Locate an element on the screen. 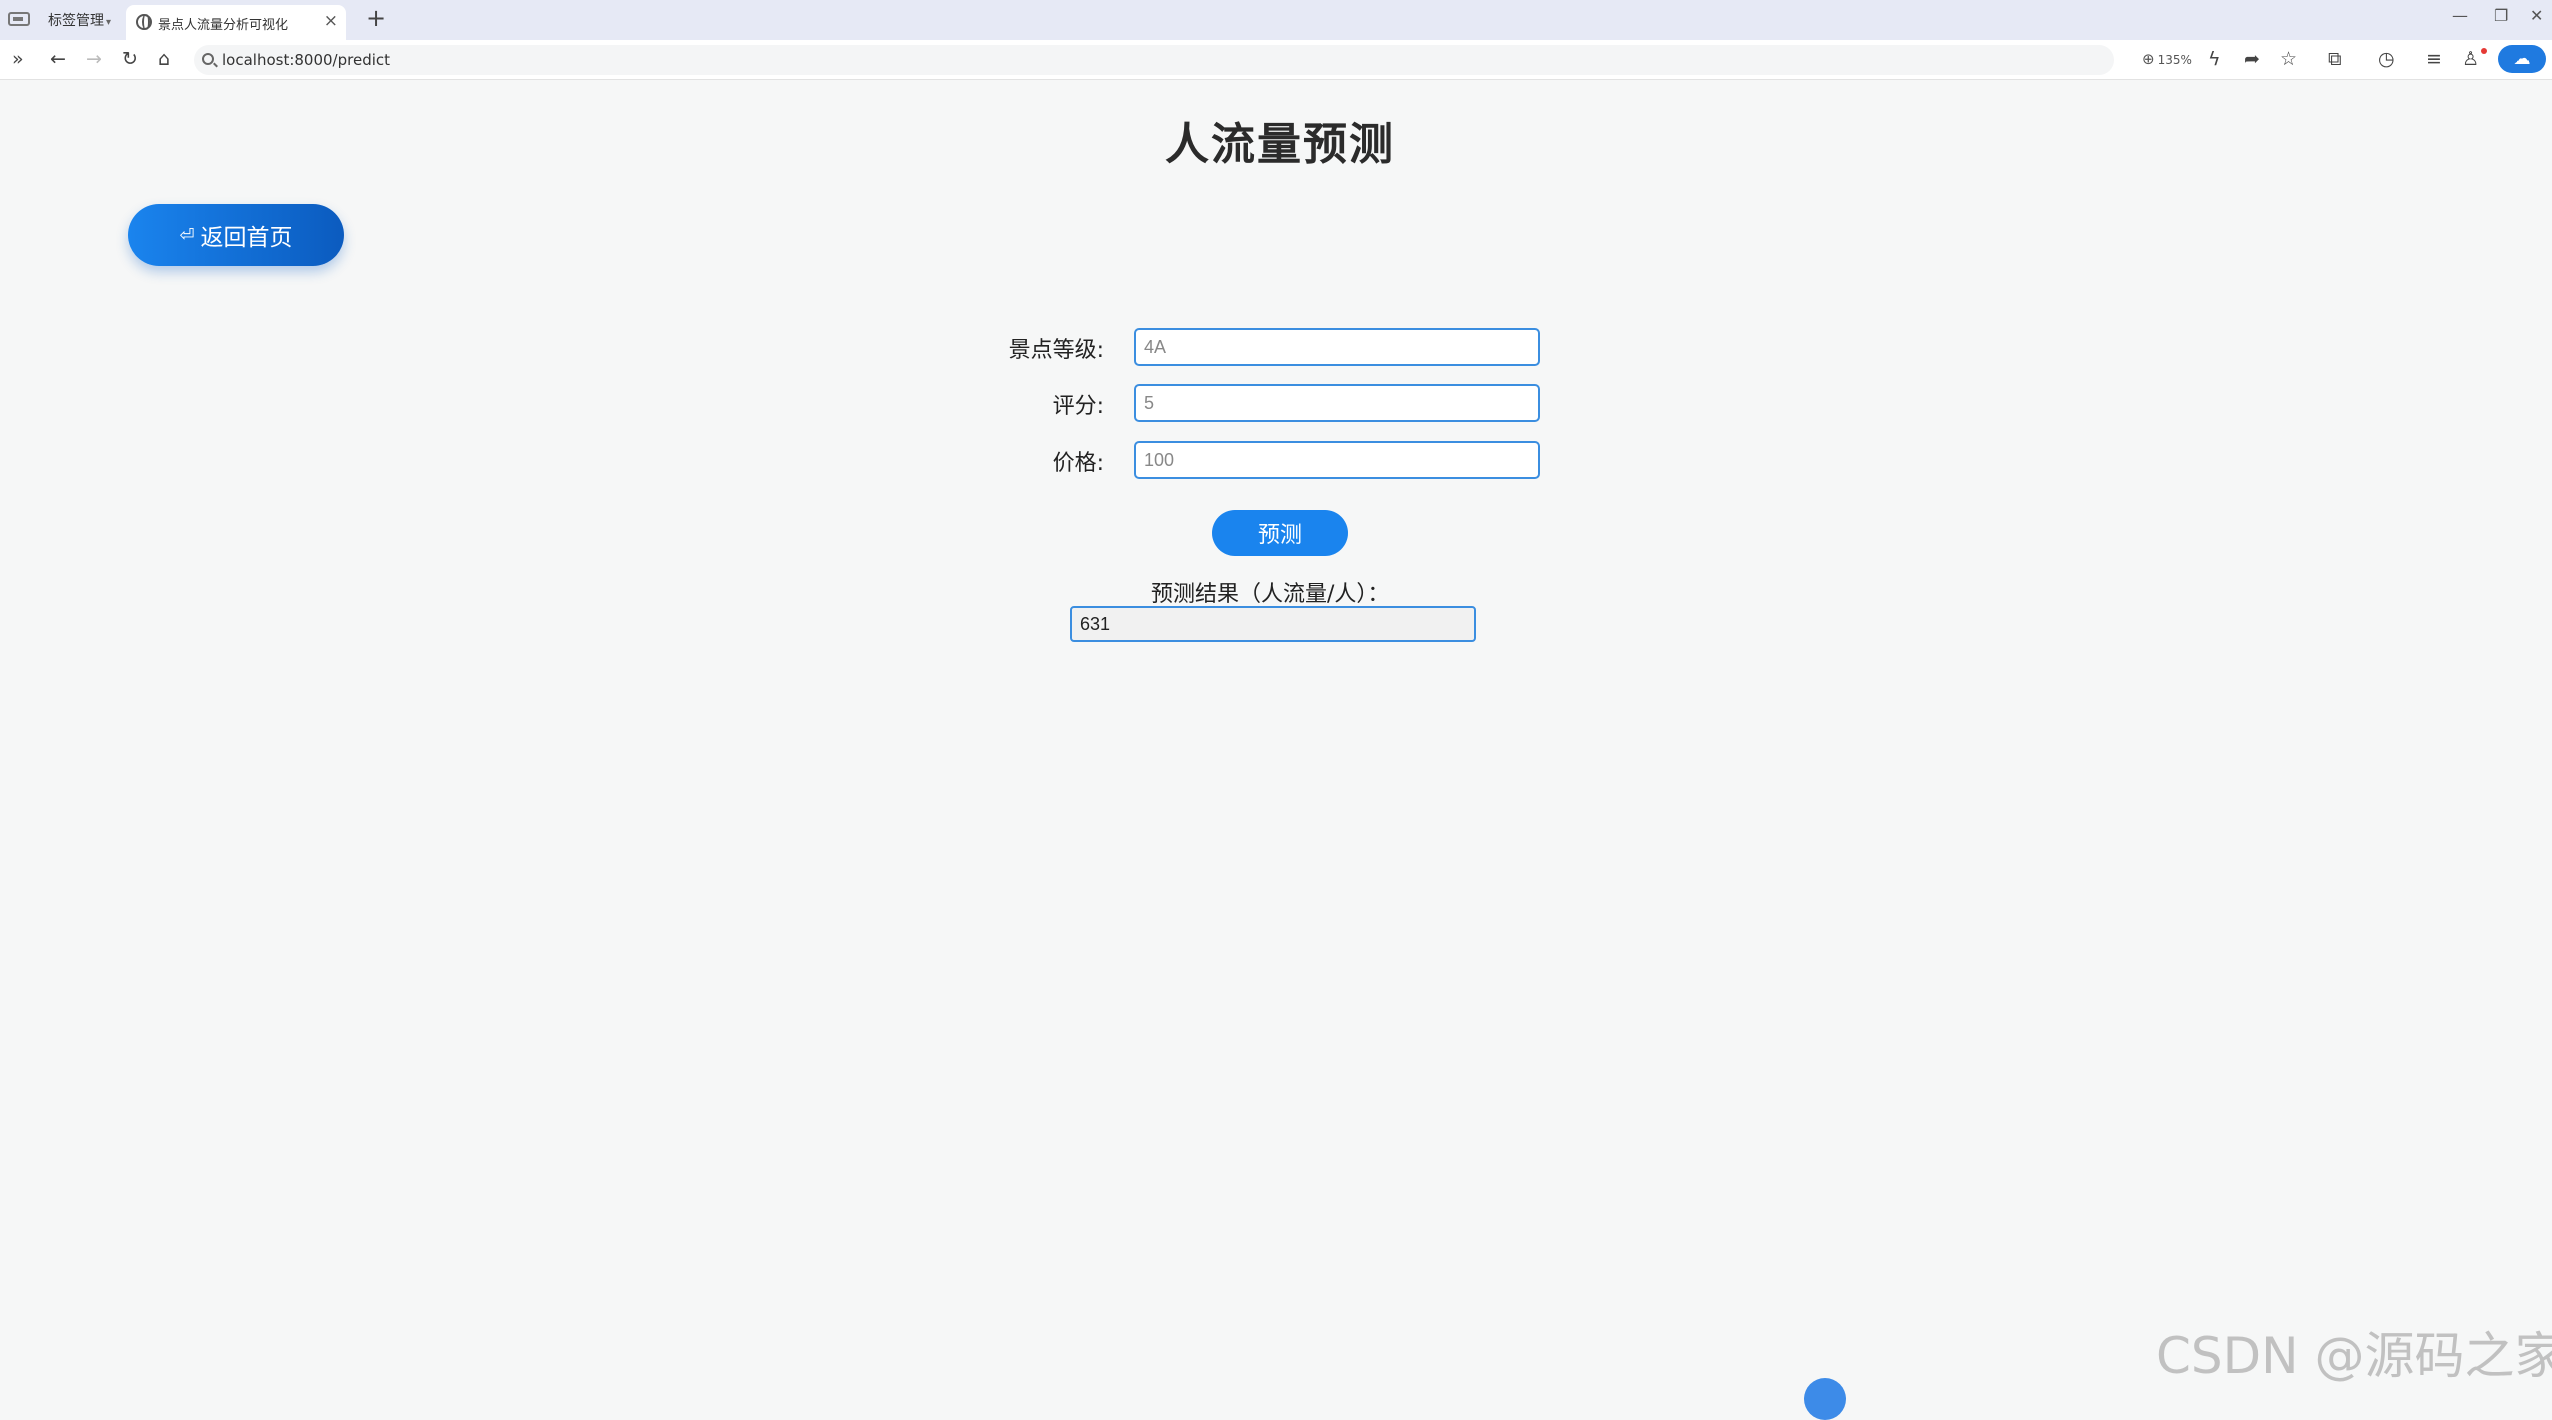 The image size is (2552, 1420). tab-active: 景点人流量分析可视化 × is located at coordinates (236, 22).